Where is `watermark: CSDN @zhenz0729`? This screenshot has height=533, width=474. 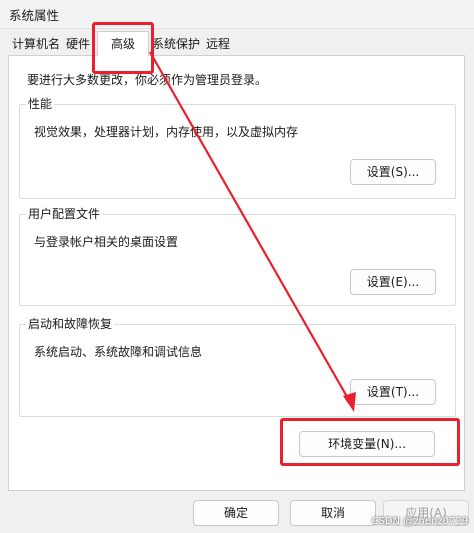 watermark: CSDN @zhenz0729 is located at coordinates (419, 521).